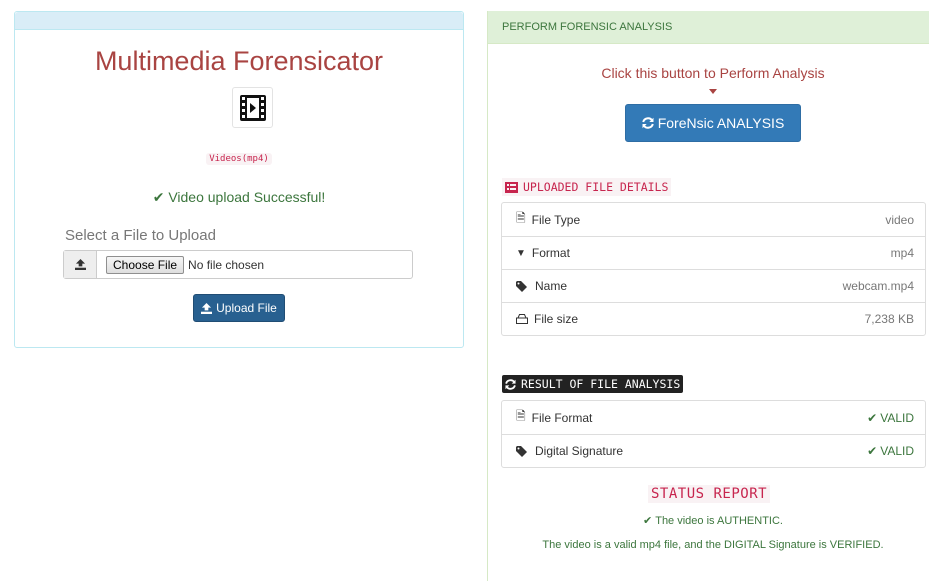 This screenshot has height=581, width=929. I want to click on list-item: Digital Signature ✔ VALID, so click(713, 450).